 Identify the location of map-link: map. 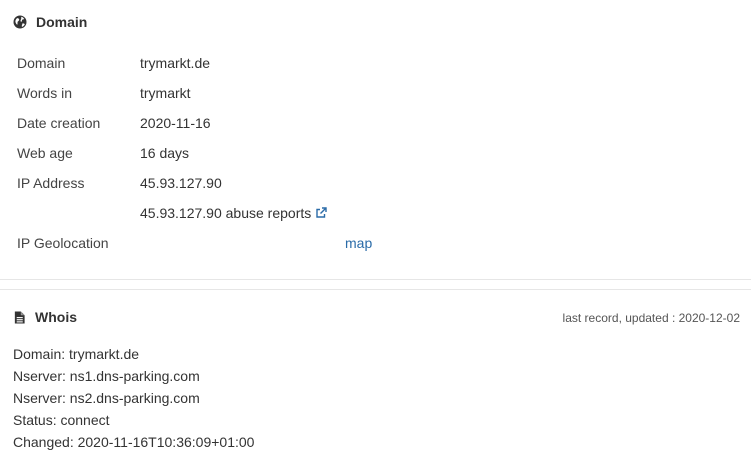
(358, 243).